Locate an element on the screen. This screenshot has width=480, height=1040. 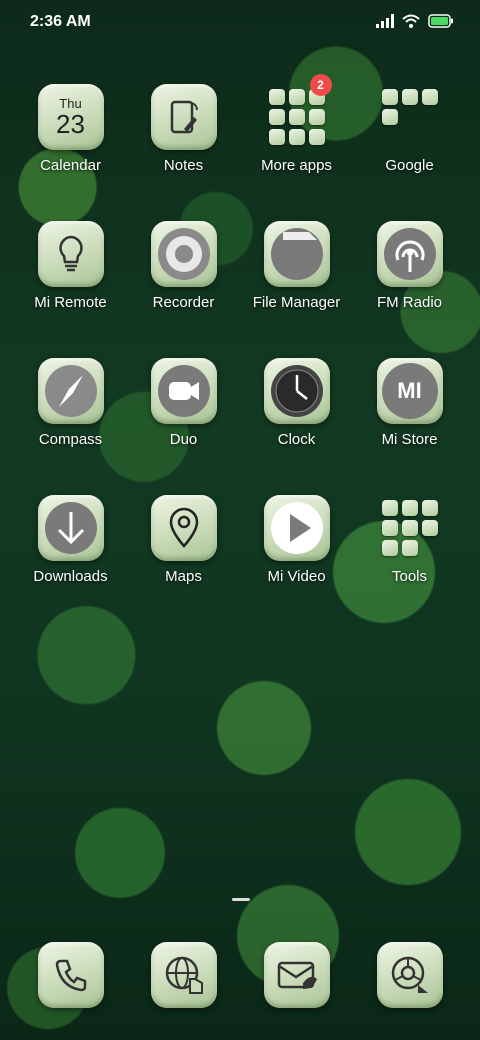
app-downloads: Downloads is located at coordinates (70, 540).